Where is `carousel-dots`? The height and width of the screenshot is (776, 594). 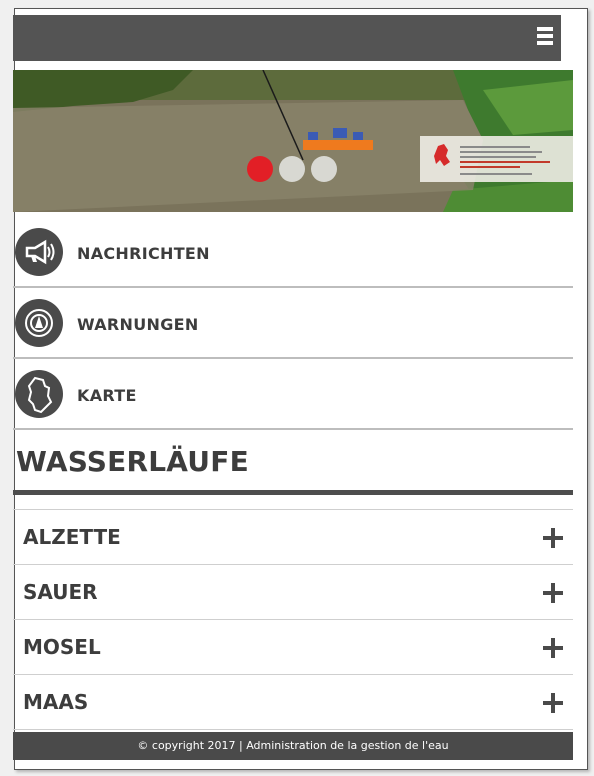 carousel-dots is located at coordinates (292, 169).